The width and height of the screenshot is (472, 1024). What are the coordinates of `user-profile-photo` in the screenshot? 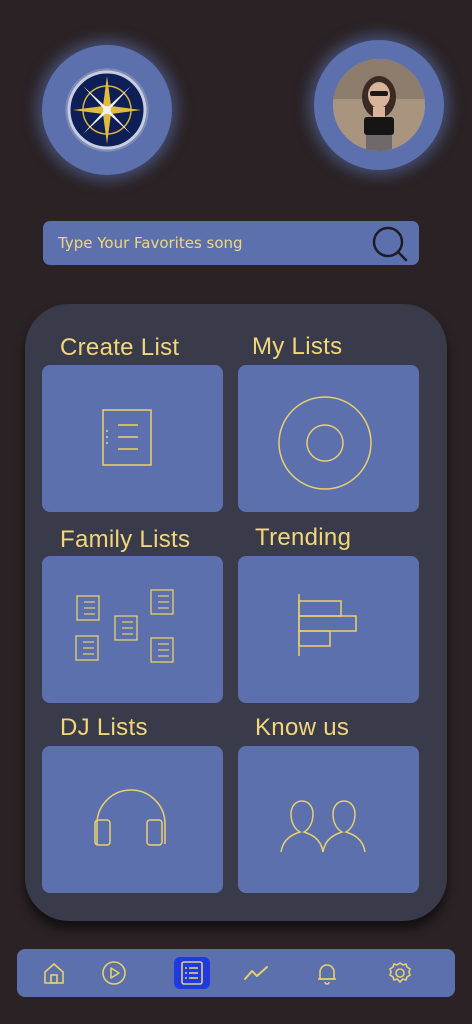 It's located at (379, 105).